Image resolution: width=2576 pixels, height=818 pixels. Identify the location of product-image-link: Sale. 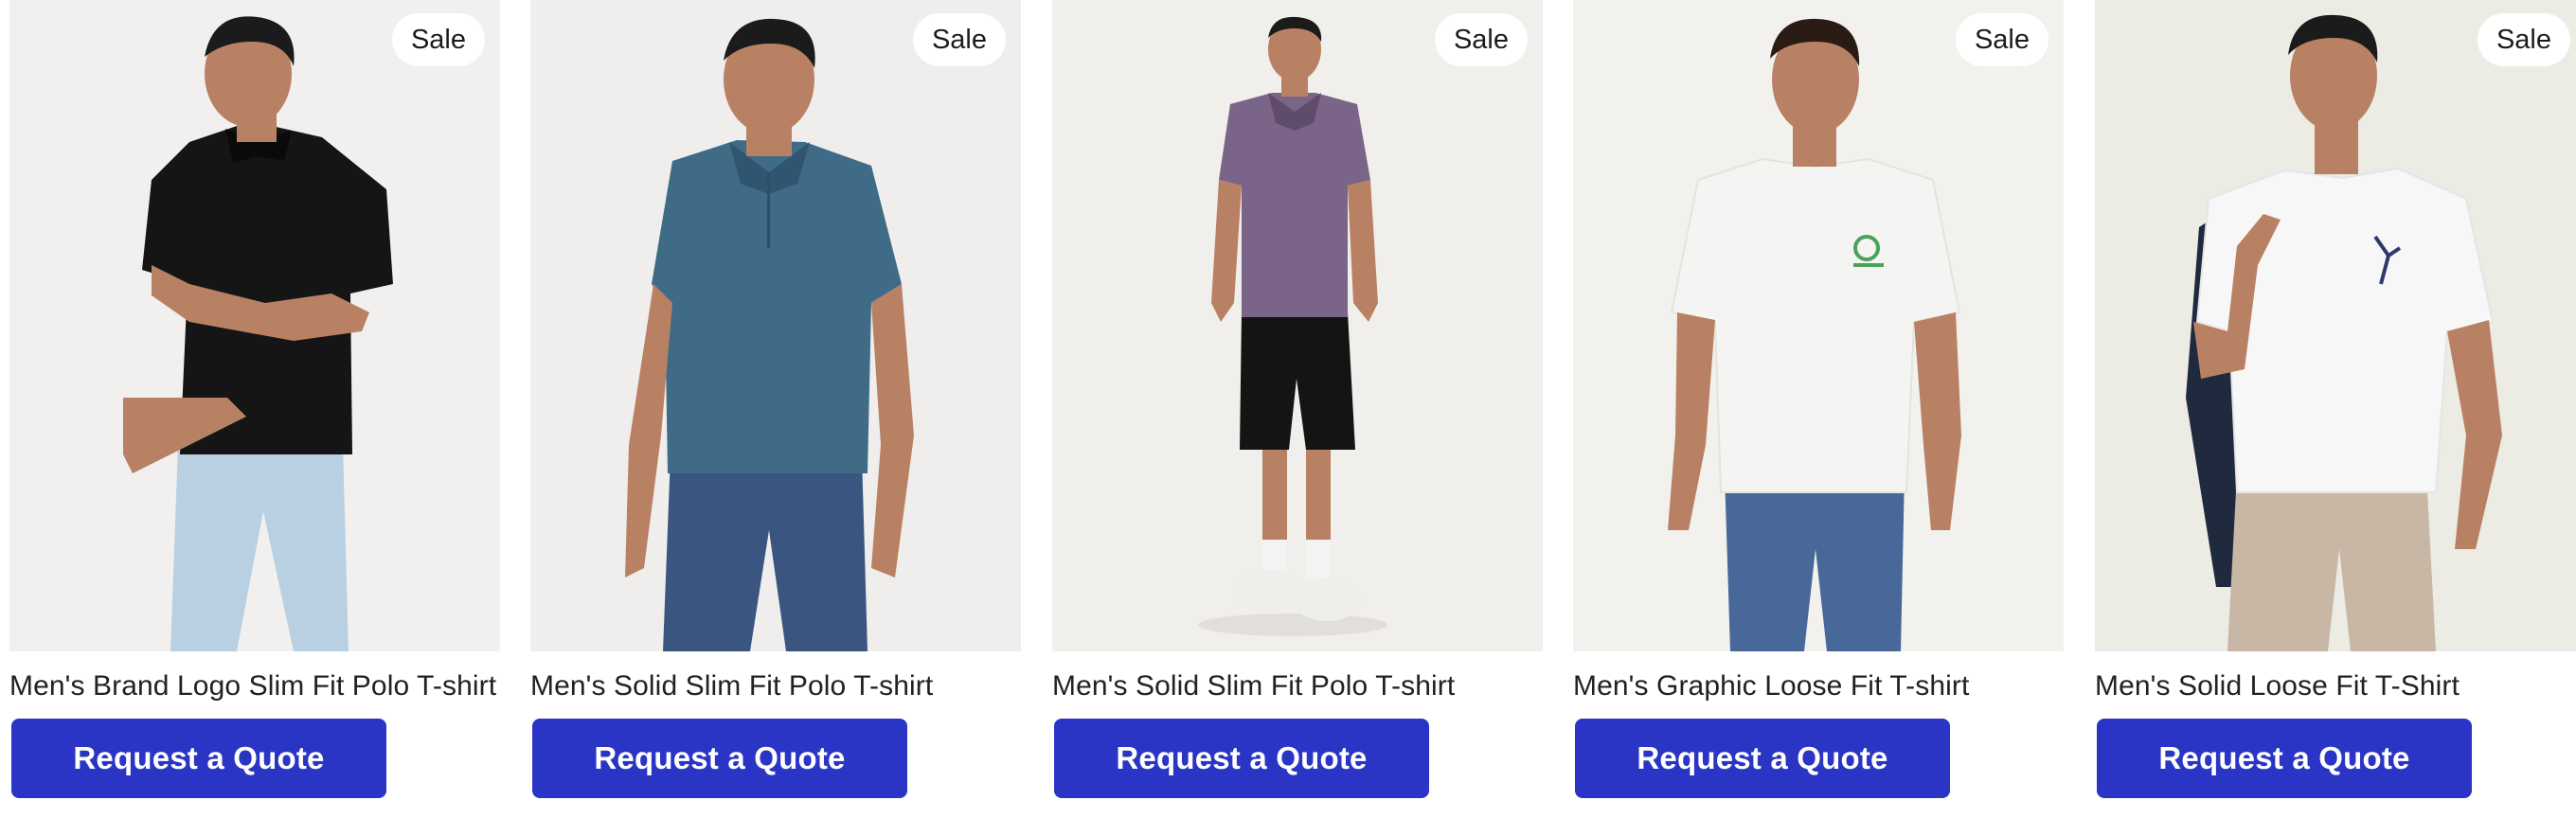
(2335, 325).